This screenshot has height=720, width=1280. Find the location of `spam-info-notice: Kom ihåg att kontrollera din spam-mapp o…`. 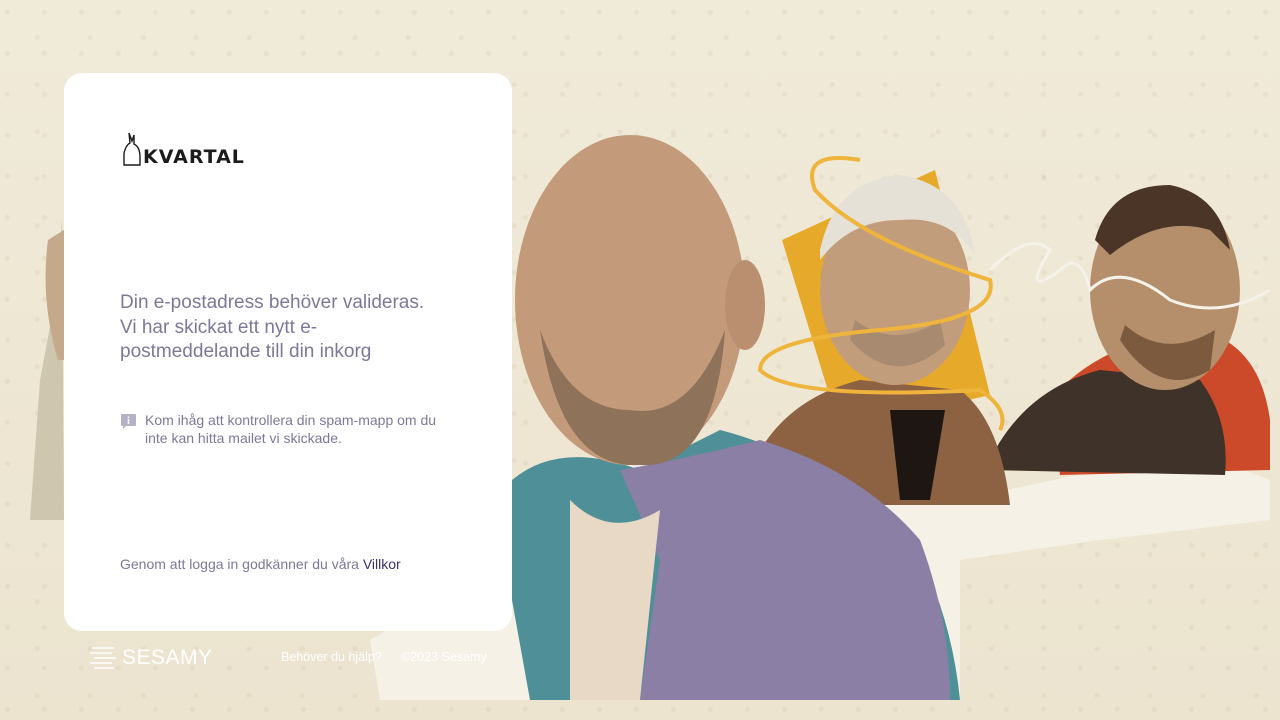

spam-info-notice: Kom ihåg att kontrollera din spam-mapp o… is located at coordinates (290, 429).